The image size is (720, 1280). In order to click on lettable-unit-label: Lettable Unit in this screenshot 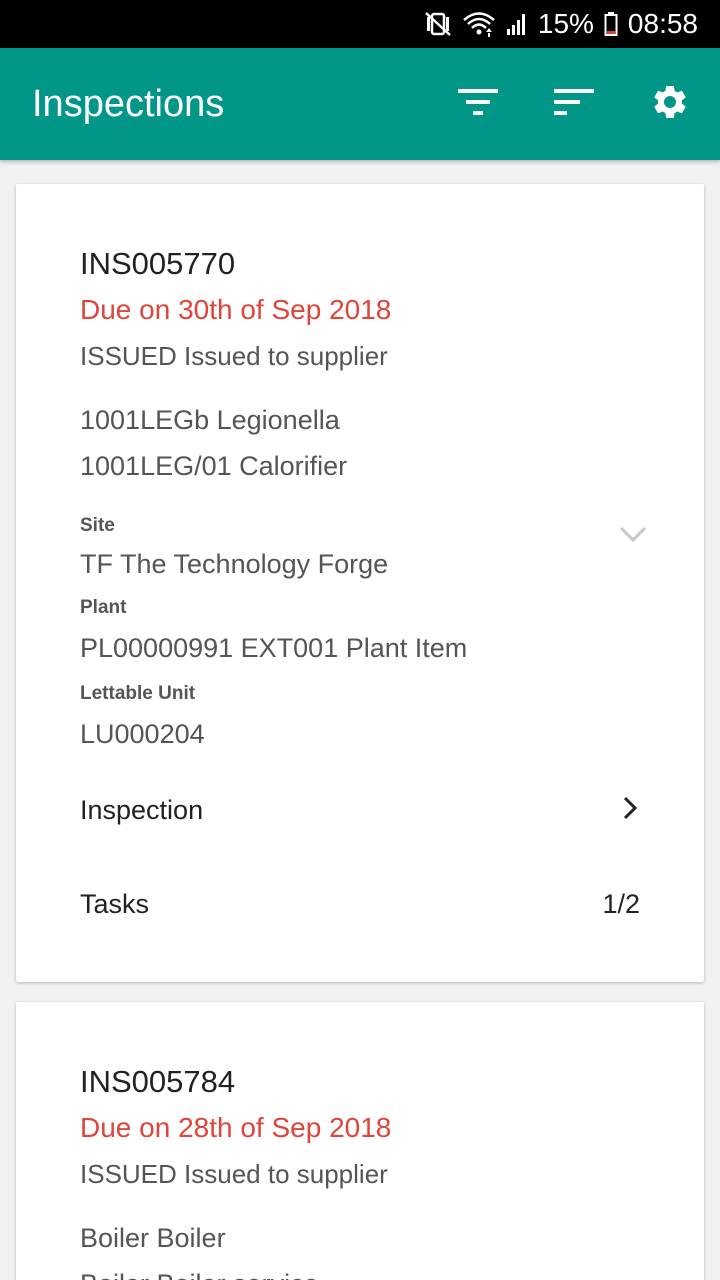, I will do `click(138, 693)`.